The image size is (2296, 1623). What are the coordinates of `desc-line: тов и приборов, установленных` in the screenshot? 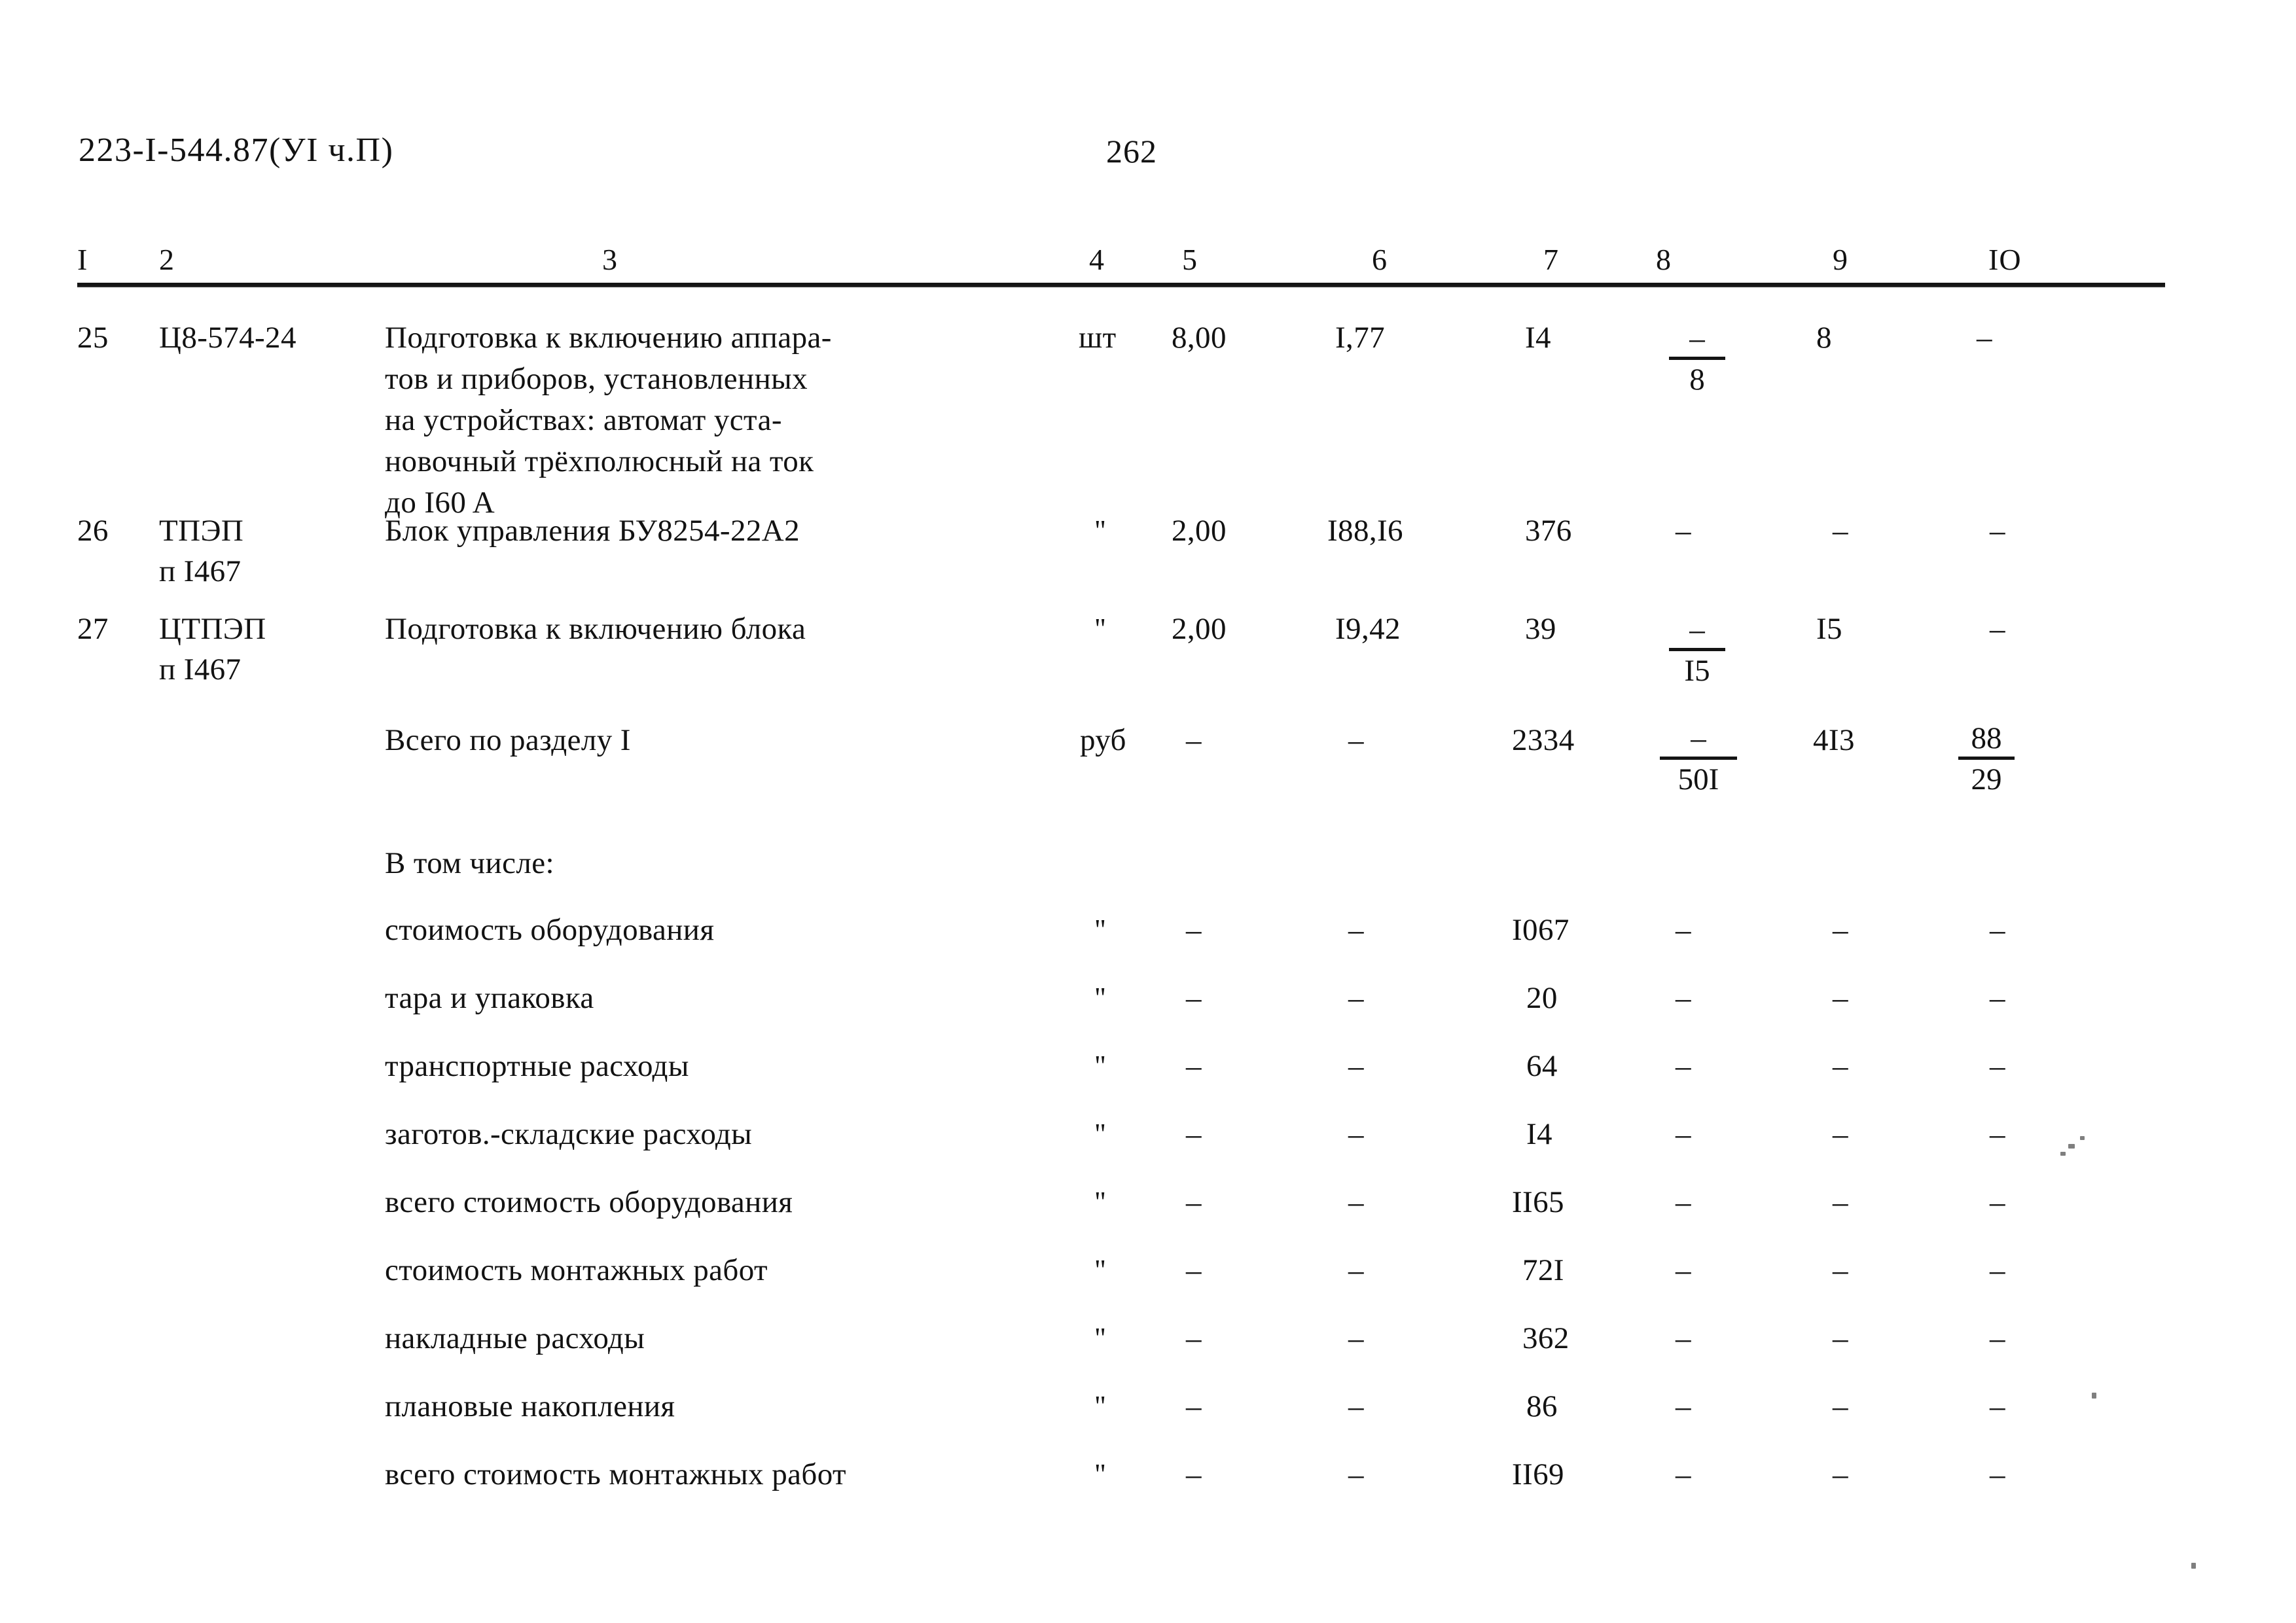 It's located at (596, 379).